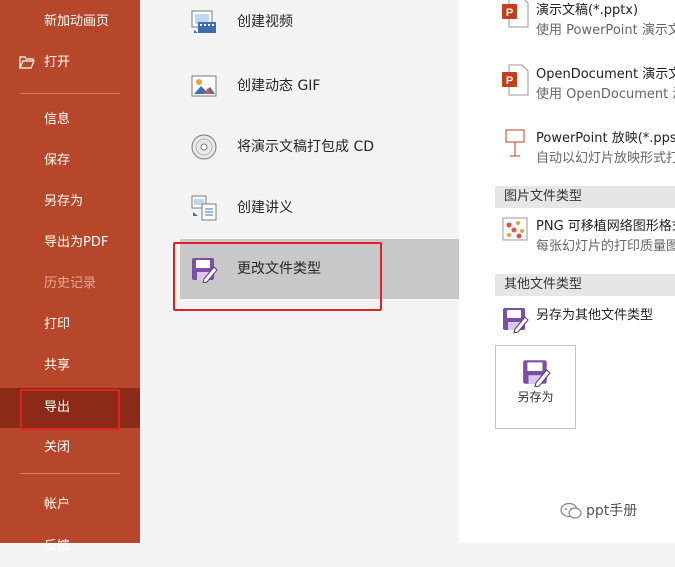 The image size is (675, 567). I want to click on file-type-pptx: P 演示文稿(*.pptx) 使用 PowerPoint 演示文, so click(585, 30).